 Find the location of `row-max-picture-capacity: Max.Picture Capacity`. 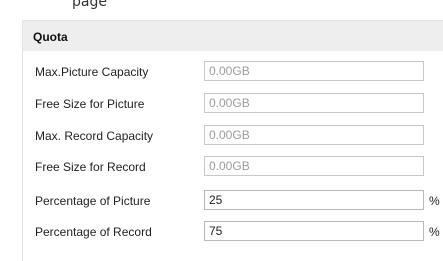

row-max-picture-capacity: Max.Picture Capacity is located at coordinates (233, 72).